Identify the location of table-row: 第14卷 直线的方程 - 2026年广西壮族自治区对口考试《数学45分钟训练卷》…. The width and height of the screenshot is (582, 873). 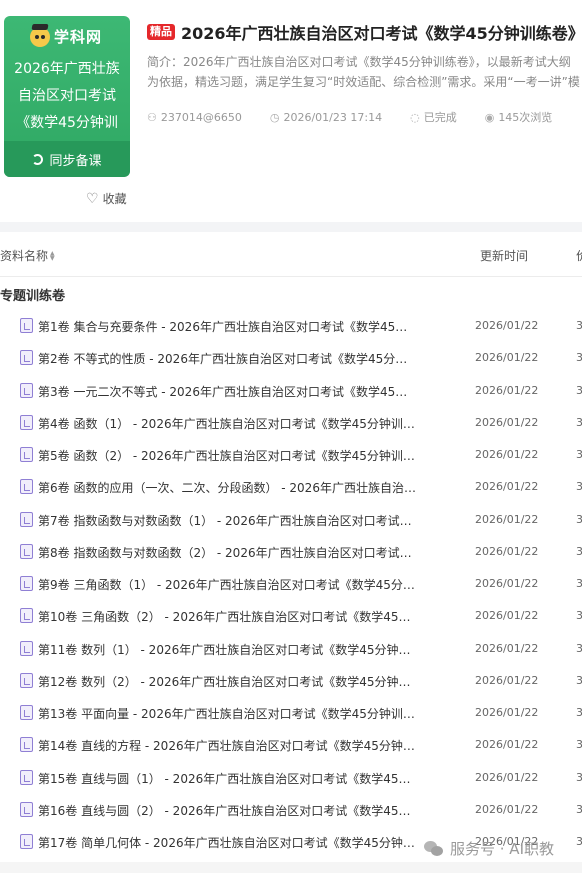
(291, 744).